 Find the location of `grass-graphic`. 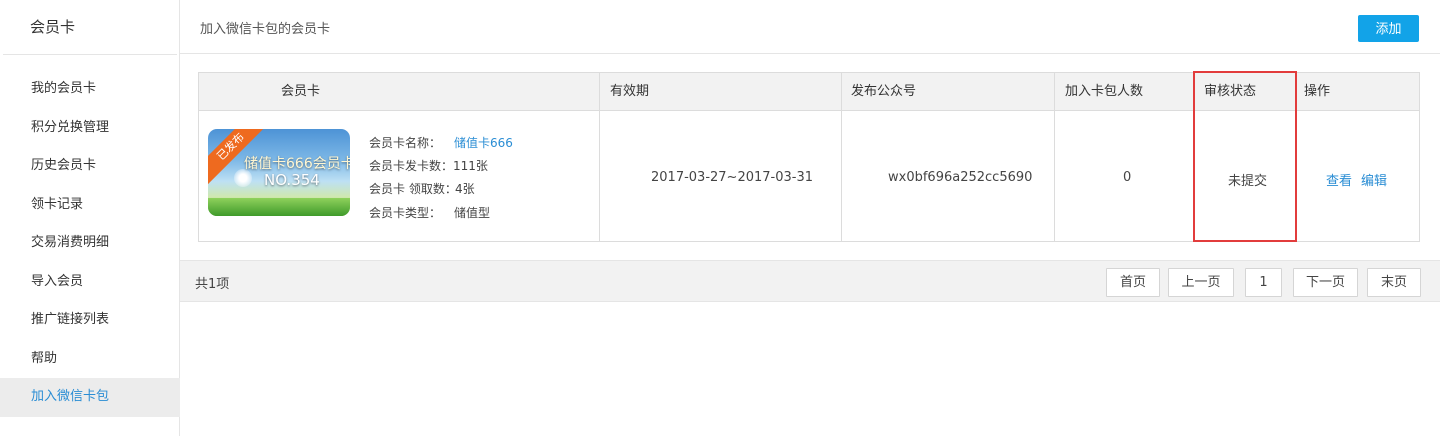

grass-graphic is located at coordinates (279, 207).